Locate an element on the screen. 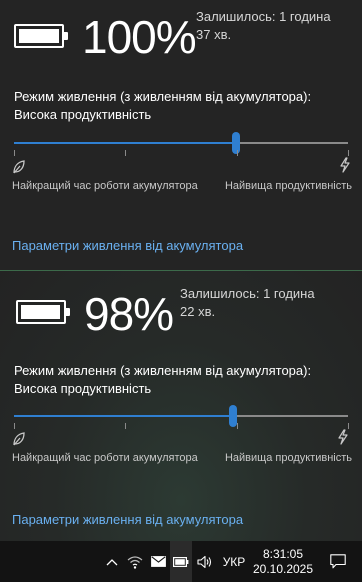  taskbar: УКР 8:31:05 20.10.2025 is located at coordinates (181, 561).